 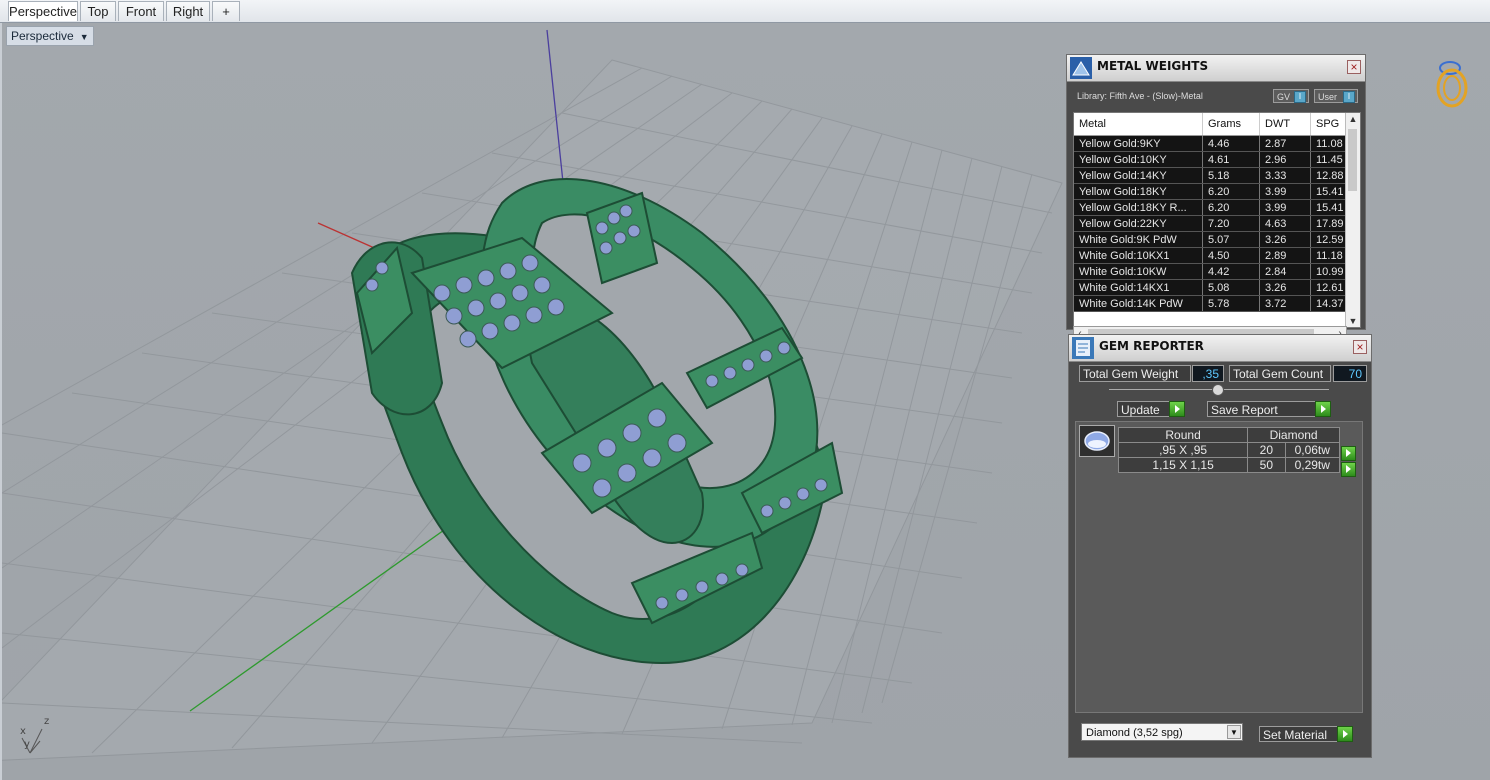 What do you see at coordinates (188, 11) in the screenshot?
I see `tab-right: Right` at bounding box center [188, 11].